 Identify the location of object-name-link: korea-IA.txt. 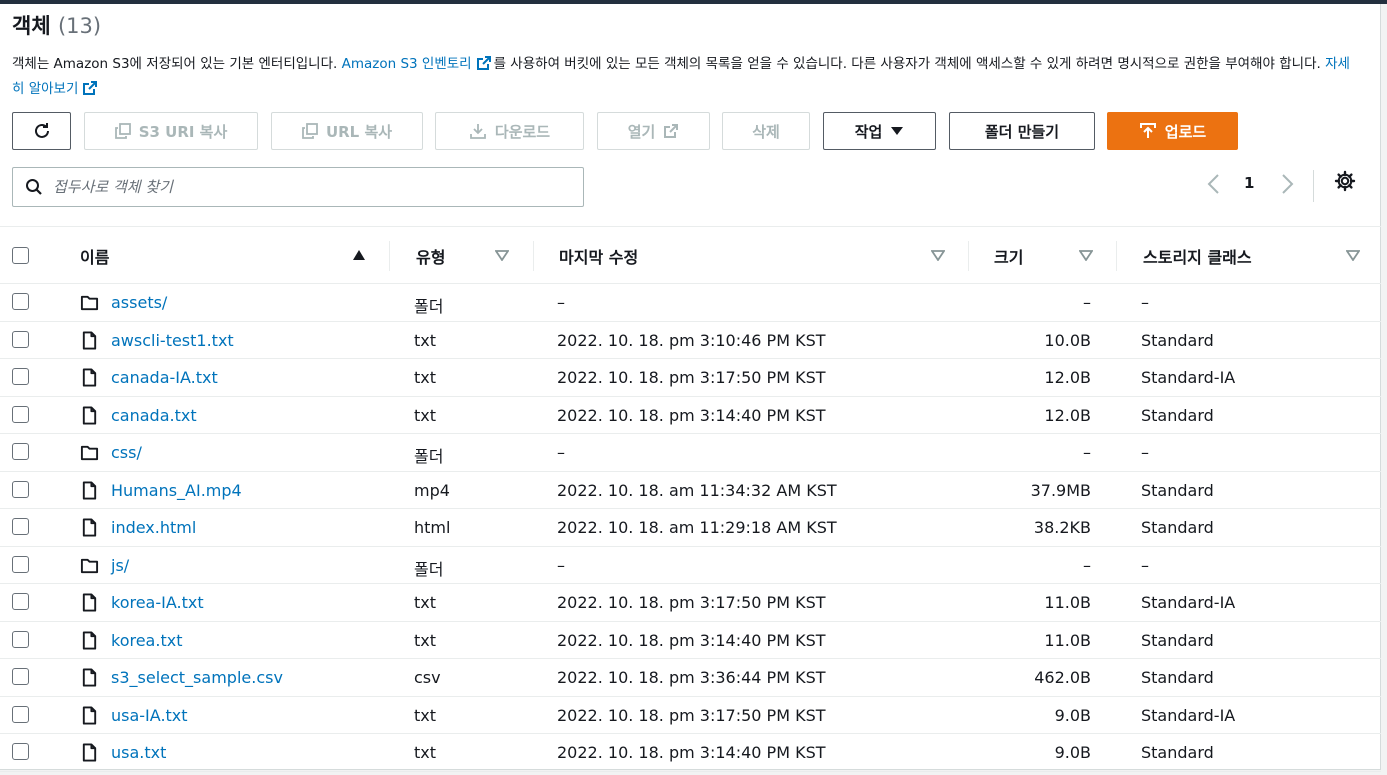
(157, 602).